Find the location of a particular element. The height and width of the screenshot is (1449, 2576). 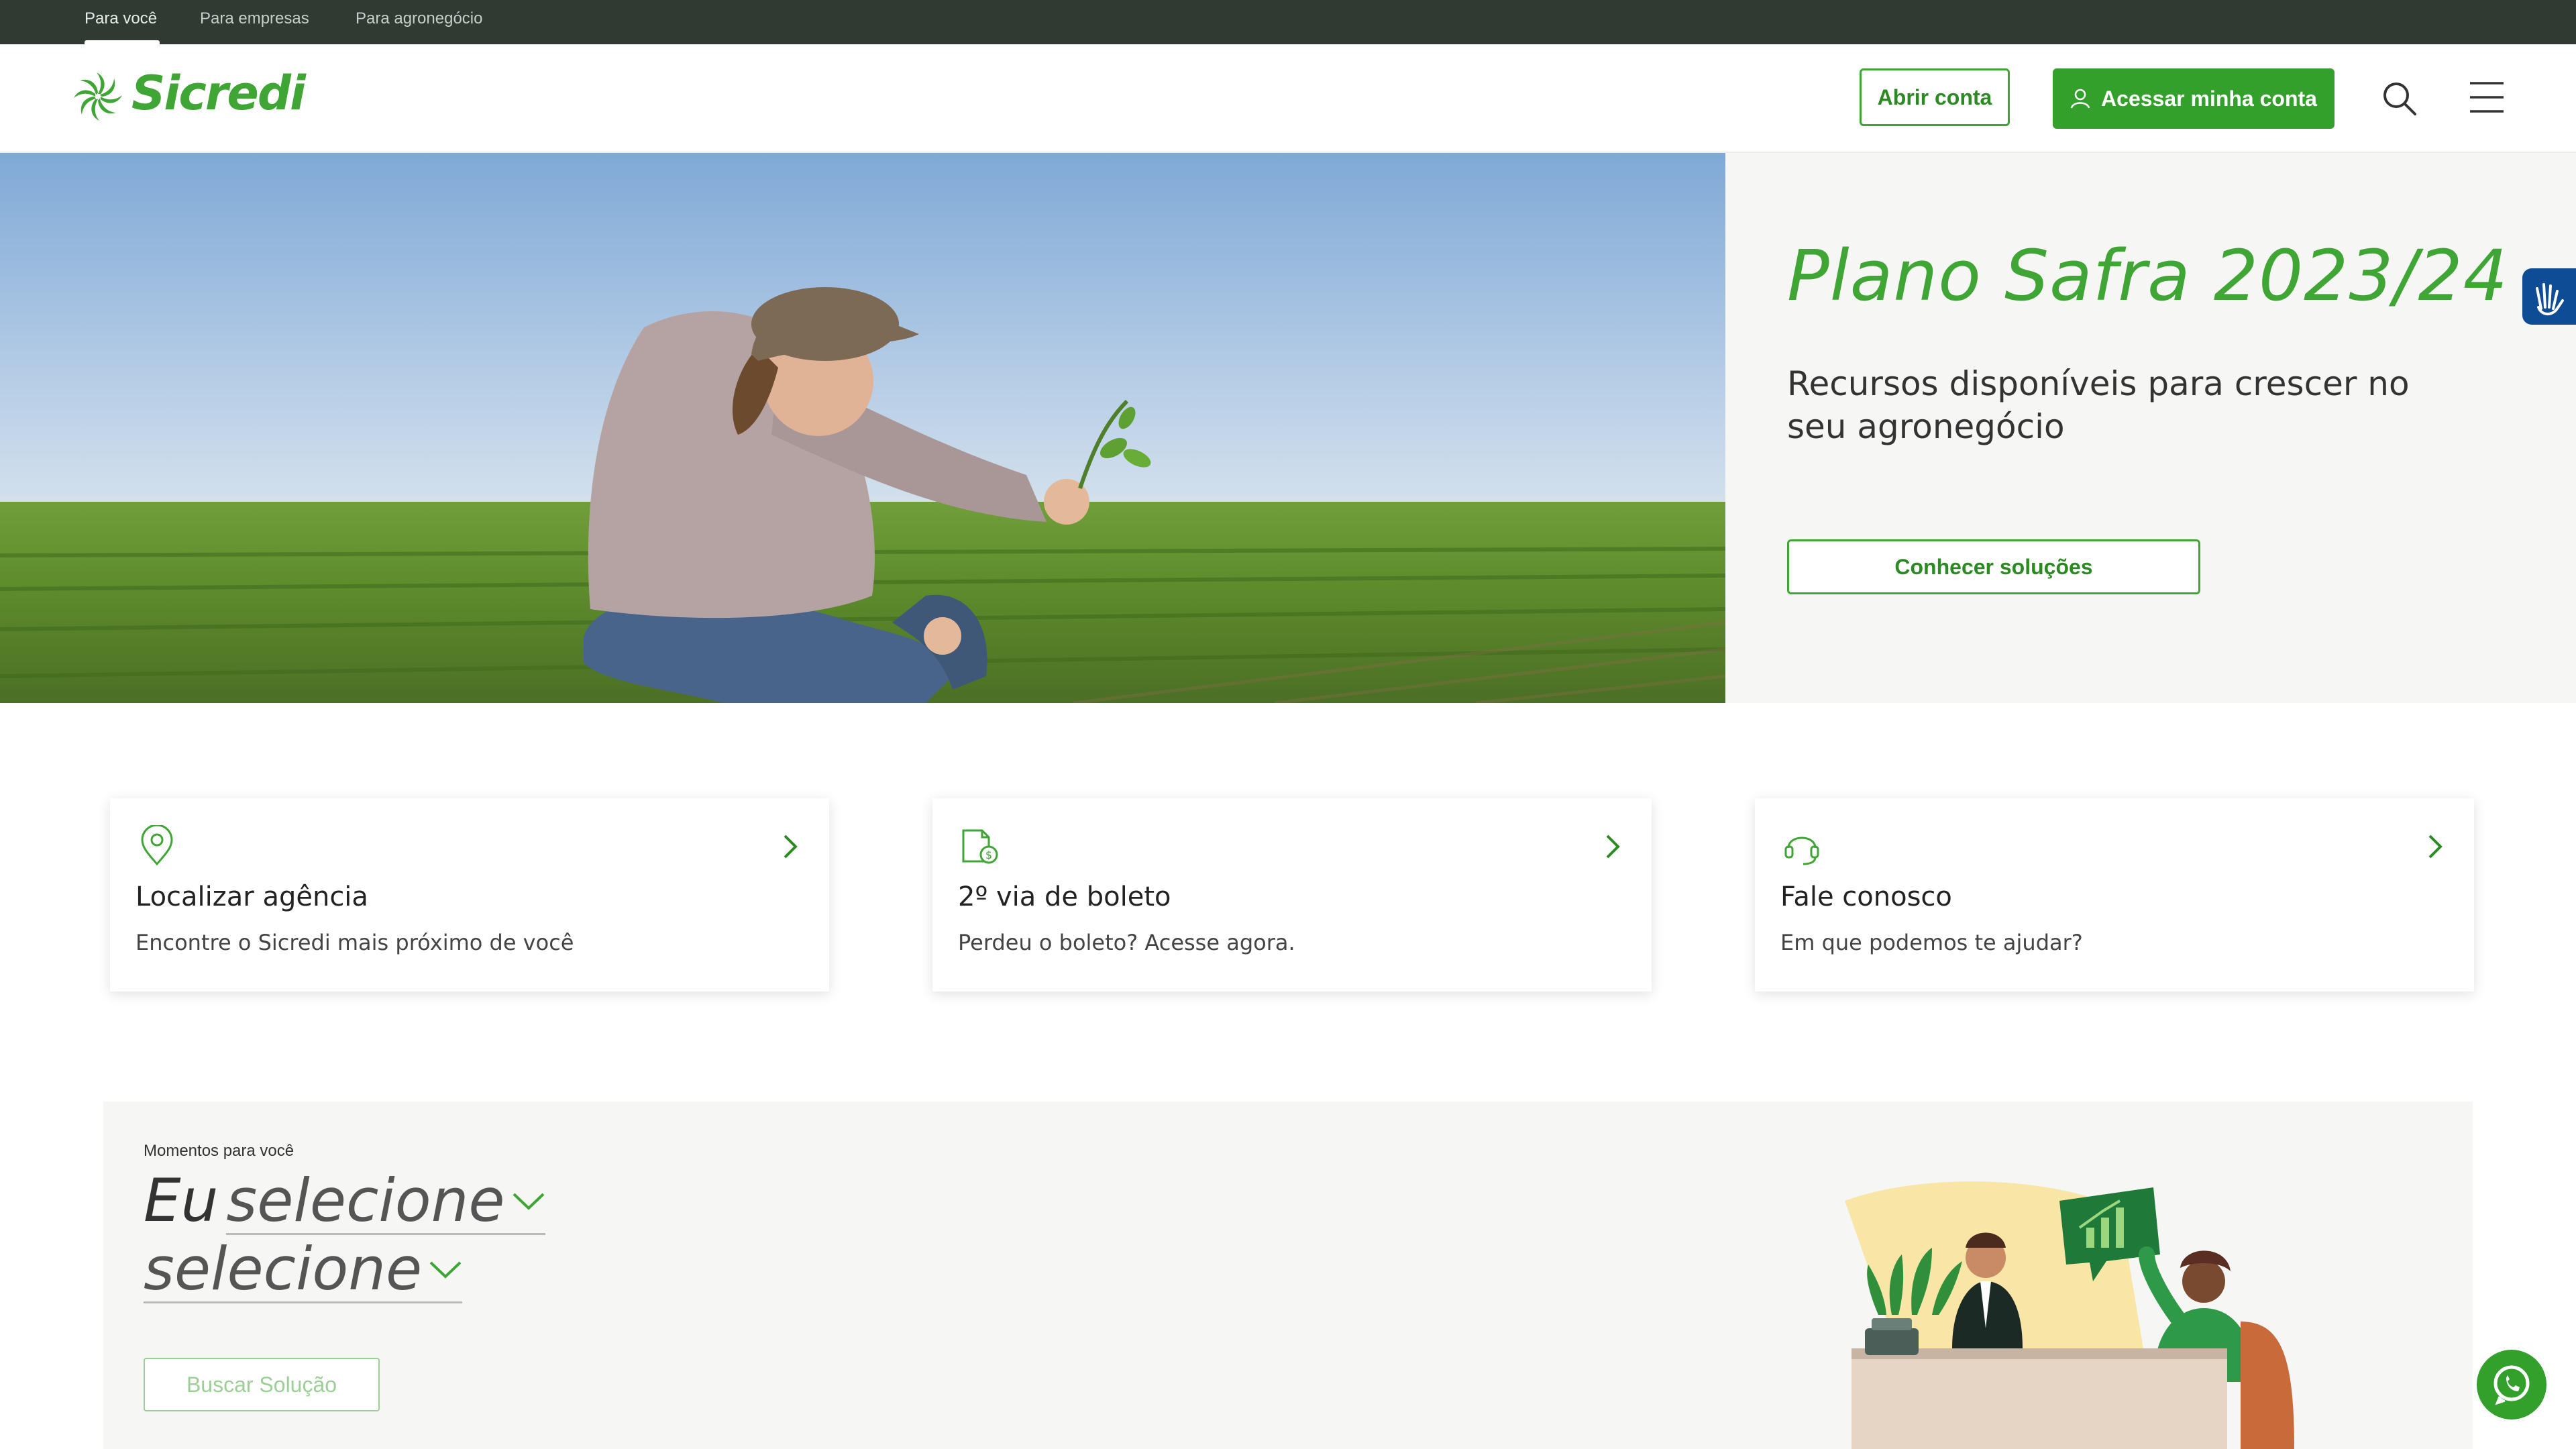

whatsapp-chat-button is located at coordinates (2511, 1384).